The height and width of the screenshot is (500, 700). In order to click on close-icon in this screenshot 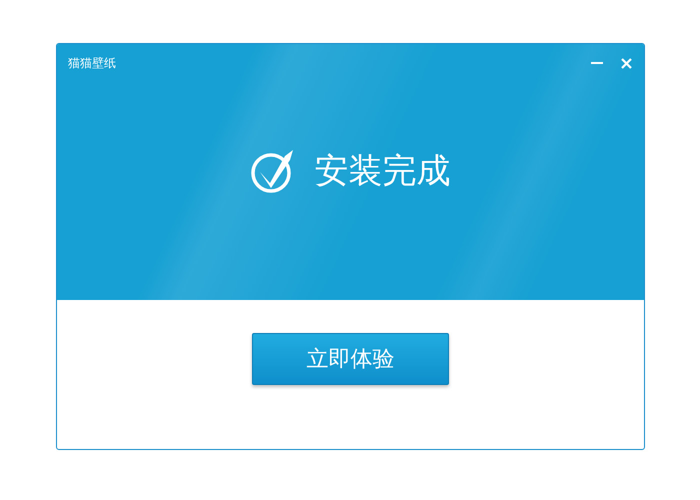, I will do `click(626, 63)`.